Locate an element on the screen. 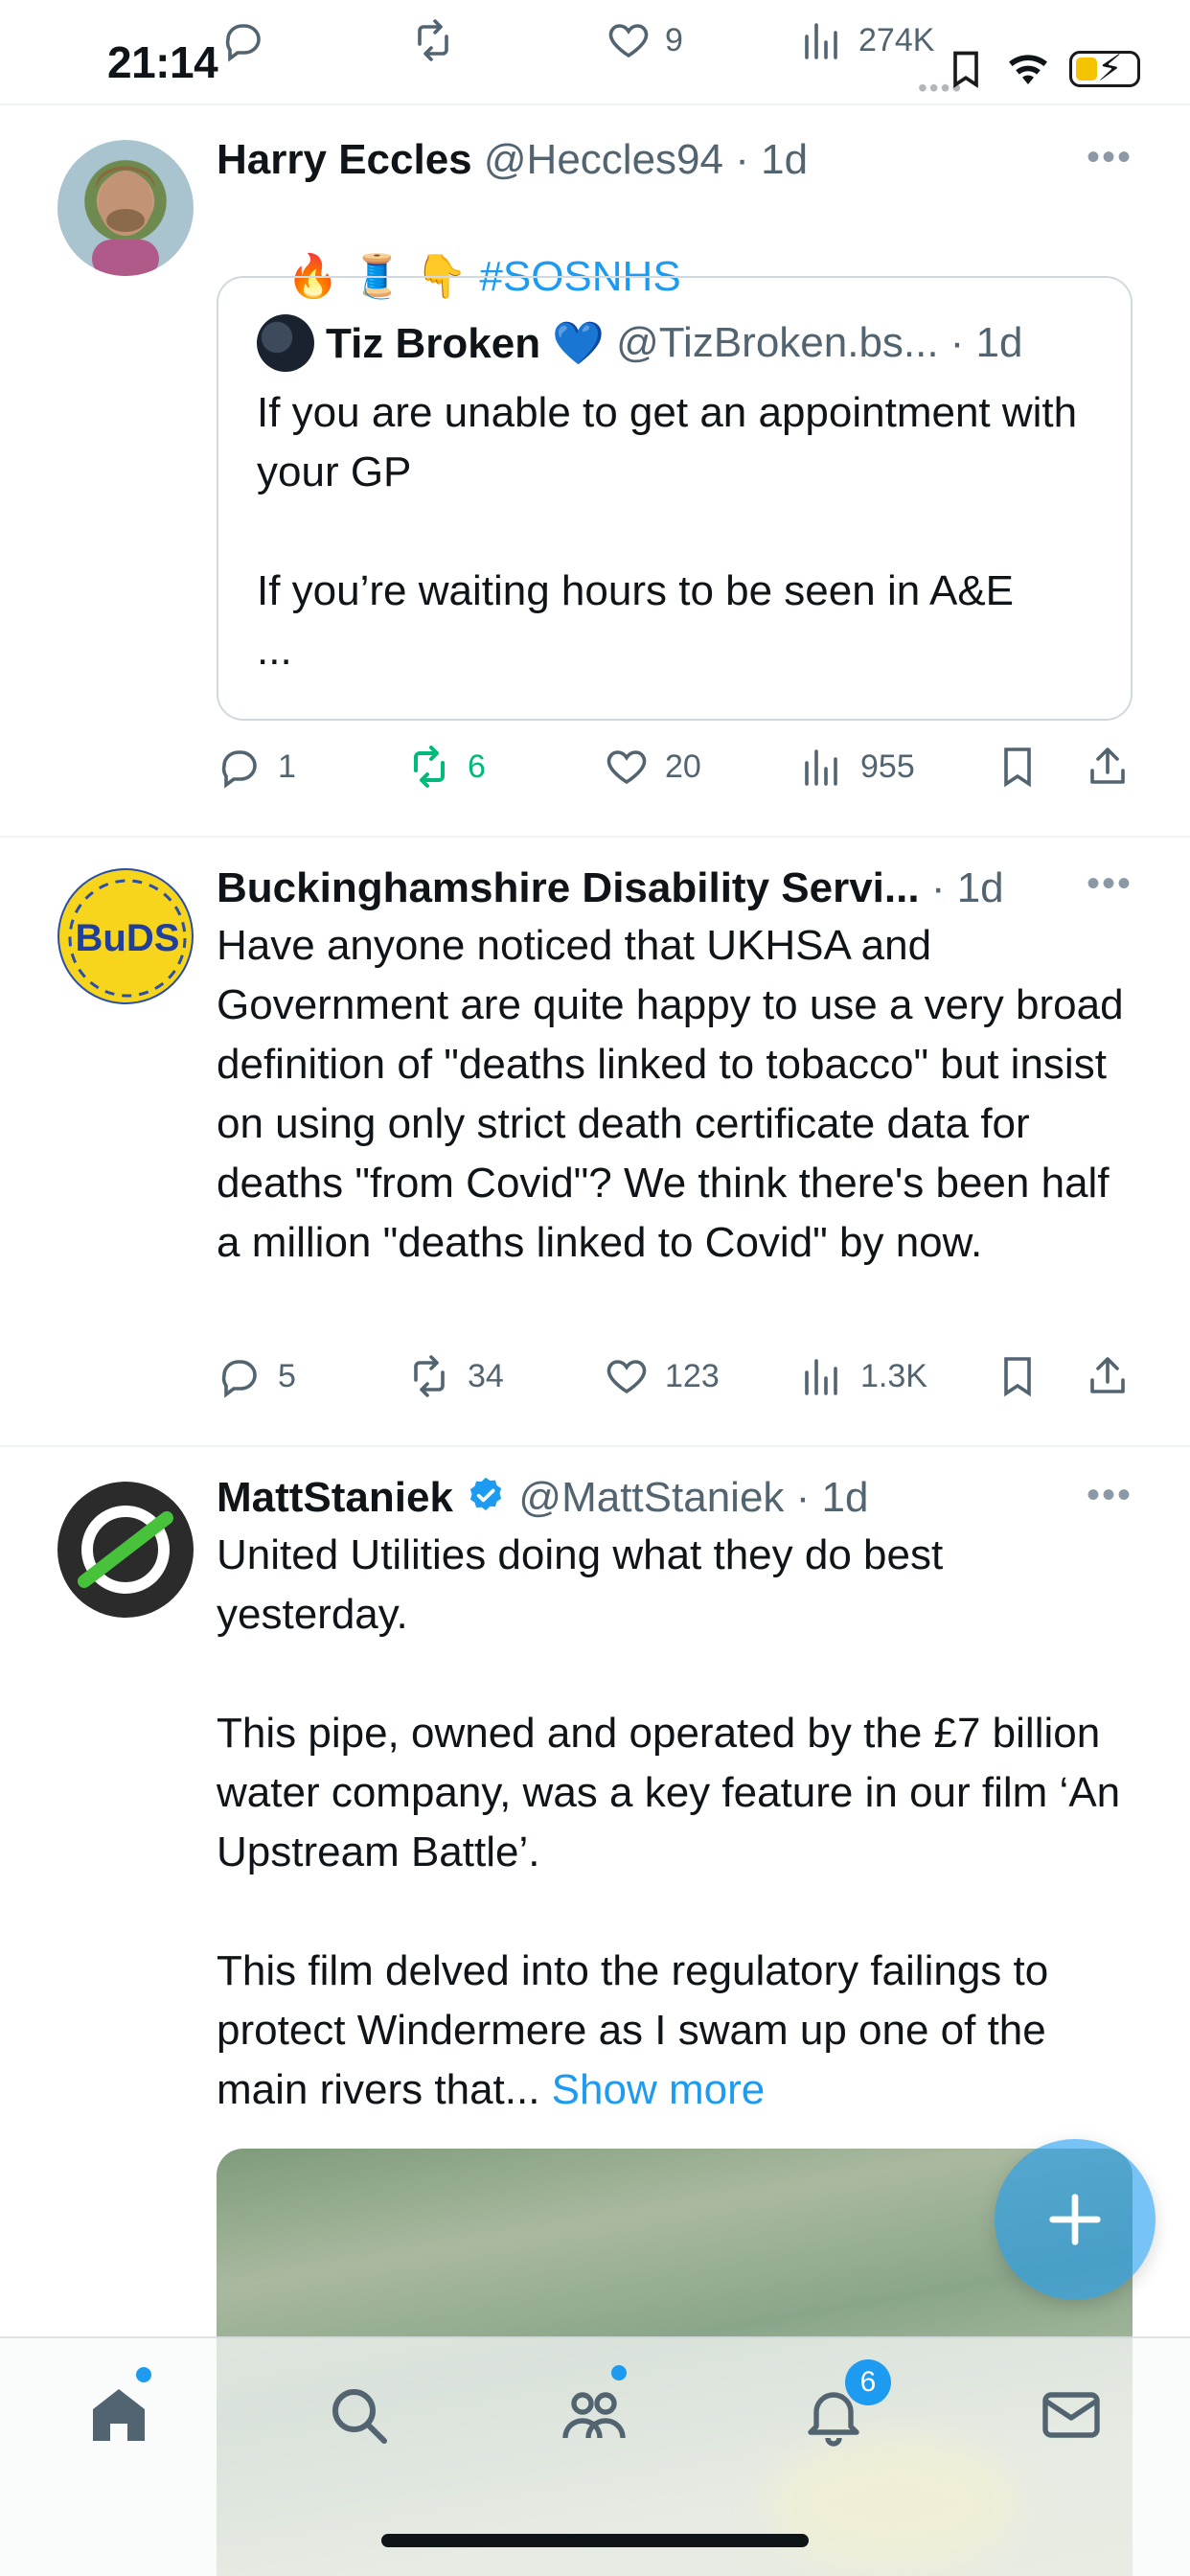 The height and width of the screenshot is (2576, 1190). logo-icon is located at coordinates (125, 1550).